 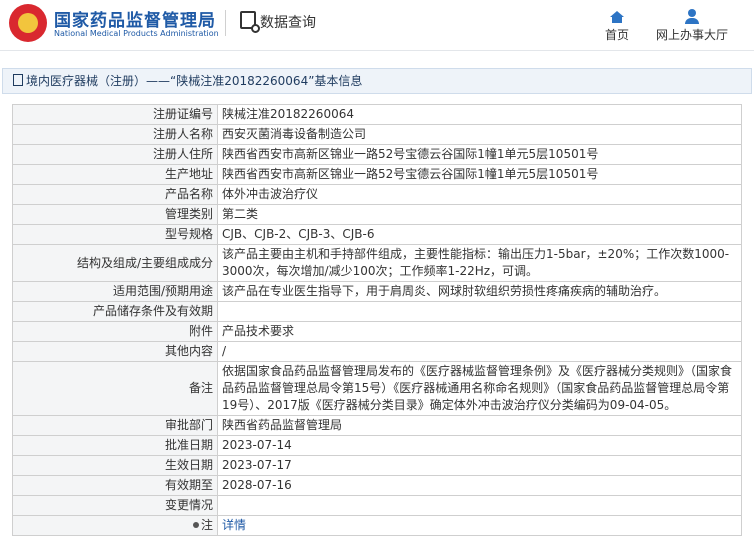 What do you see at coordinates (225, 23) in the screenshot?
I see `header-divider` at bounding box center [225, 23].